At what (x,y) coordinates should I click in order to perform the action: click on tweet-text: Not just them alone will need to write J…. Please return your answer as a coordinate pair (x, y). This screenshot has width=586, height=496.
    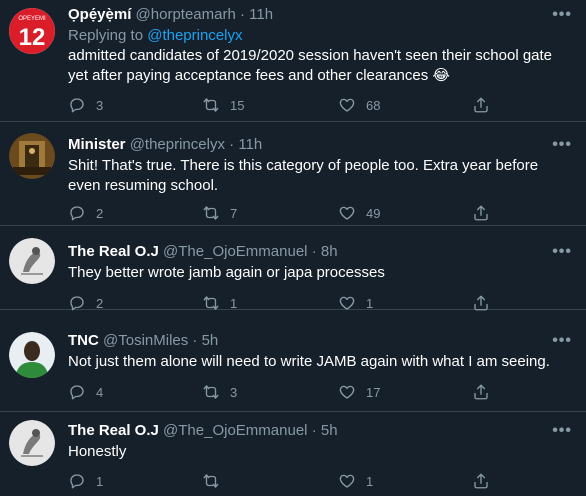
    Looking at the image, I should click on (309, 361).